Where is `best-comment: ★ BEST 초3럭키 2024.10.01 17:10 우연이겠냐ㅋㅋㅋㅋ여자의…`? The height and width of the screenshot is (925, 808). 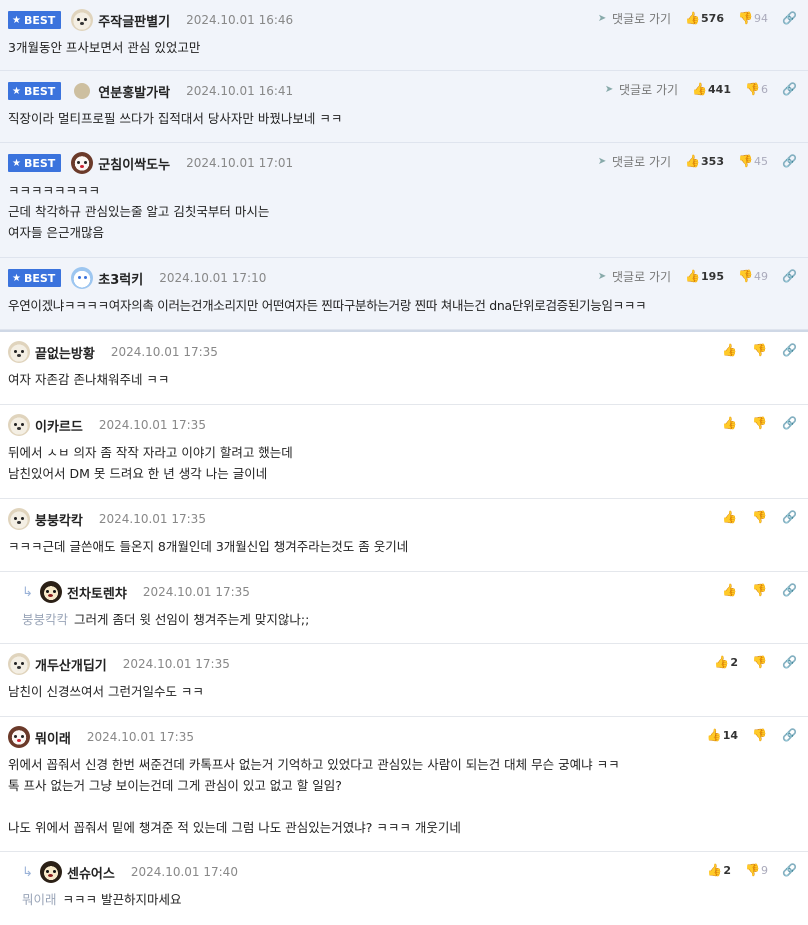
best-comment: ★ BEST 초3럭키 2024.10.01 17:10 우연이겠냐ㅋㅋㅋㅋ여자의… is located at coordinates (404, 294).